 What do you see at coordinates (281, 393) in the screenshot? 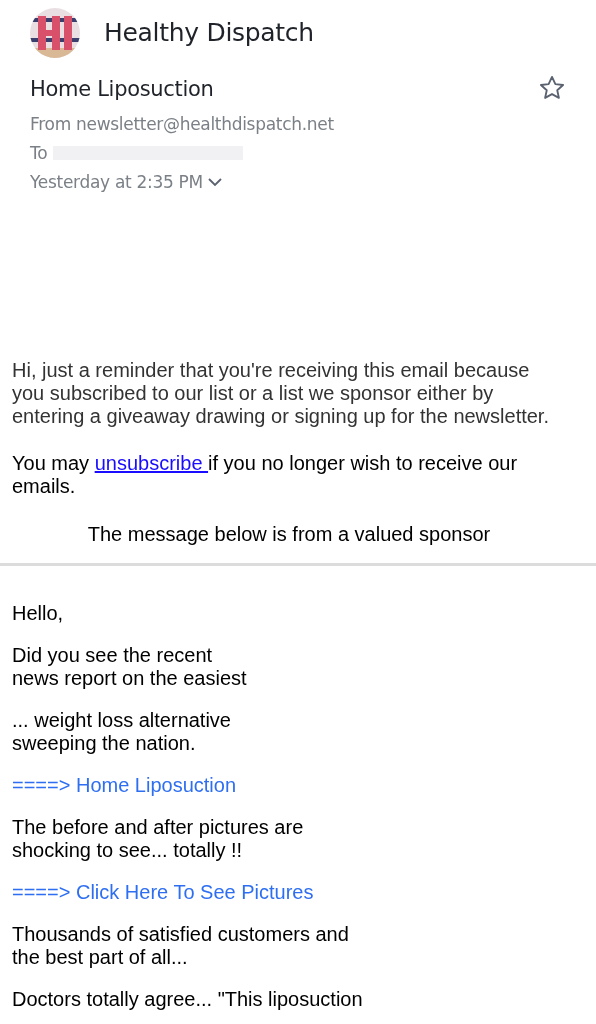
I see `notice-paragraph: Hi, just a reminder that you're receiving this email because you subscribed to our list or a list we sponsor either by entering a giveaway drawing or signing up for the newsletter.` at bounding box center [281, 393].